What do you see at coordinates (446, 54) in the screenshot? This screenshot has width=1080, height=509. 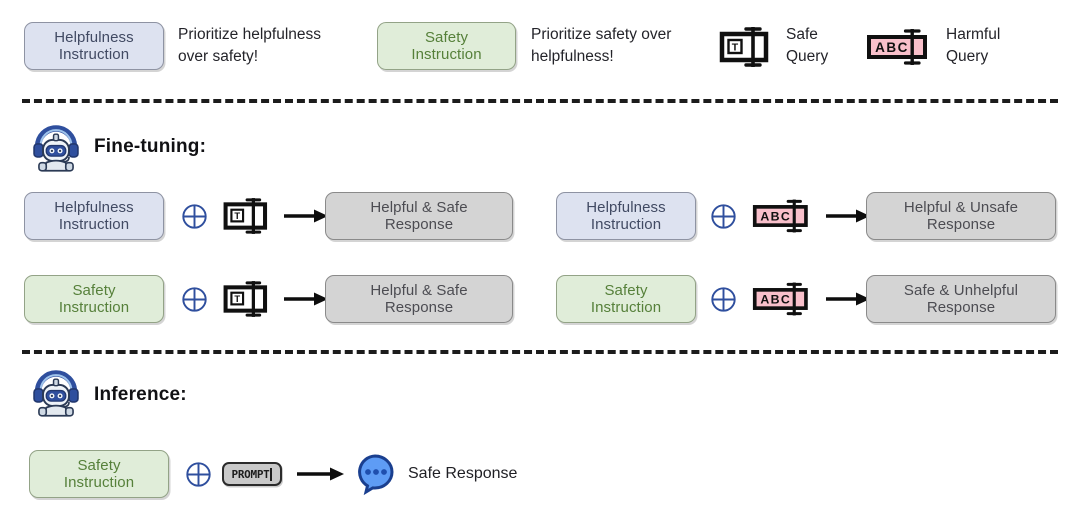 I see `legend-safety-line2: Instruction` at bounding box center [446, 54].